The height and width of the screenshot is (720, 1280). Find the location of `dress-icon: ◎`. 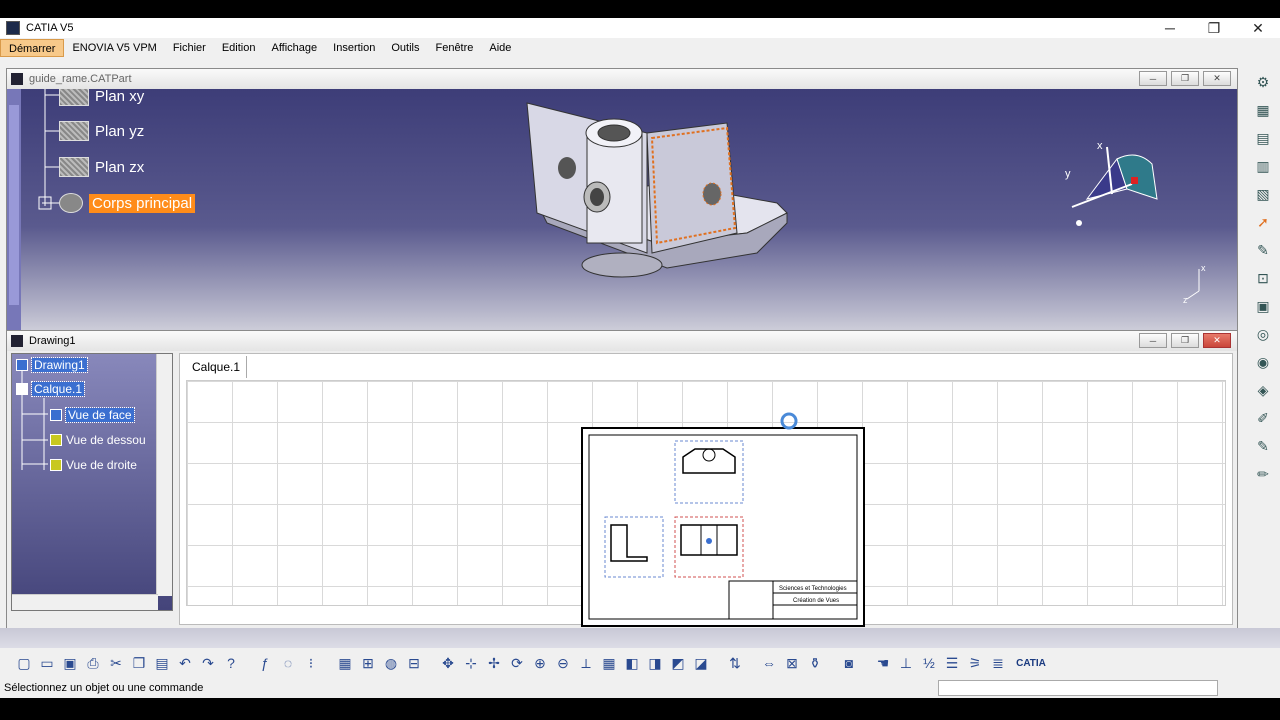

dress-icon: ◎ is located at coordinates (1263, 334).